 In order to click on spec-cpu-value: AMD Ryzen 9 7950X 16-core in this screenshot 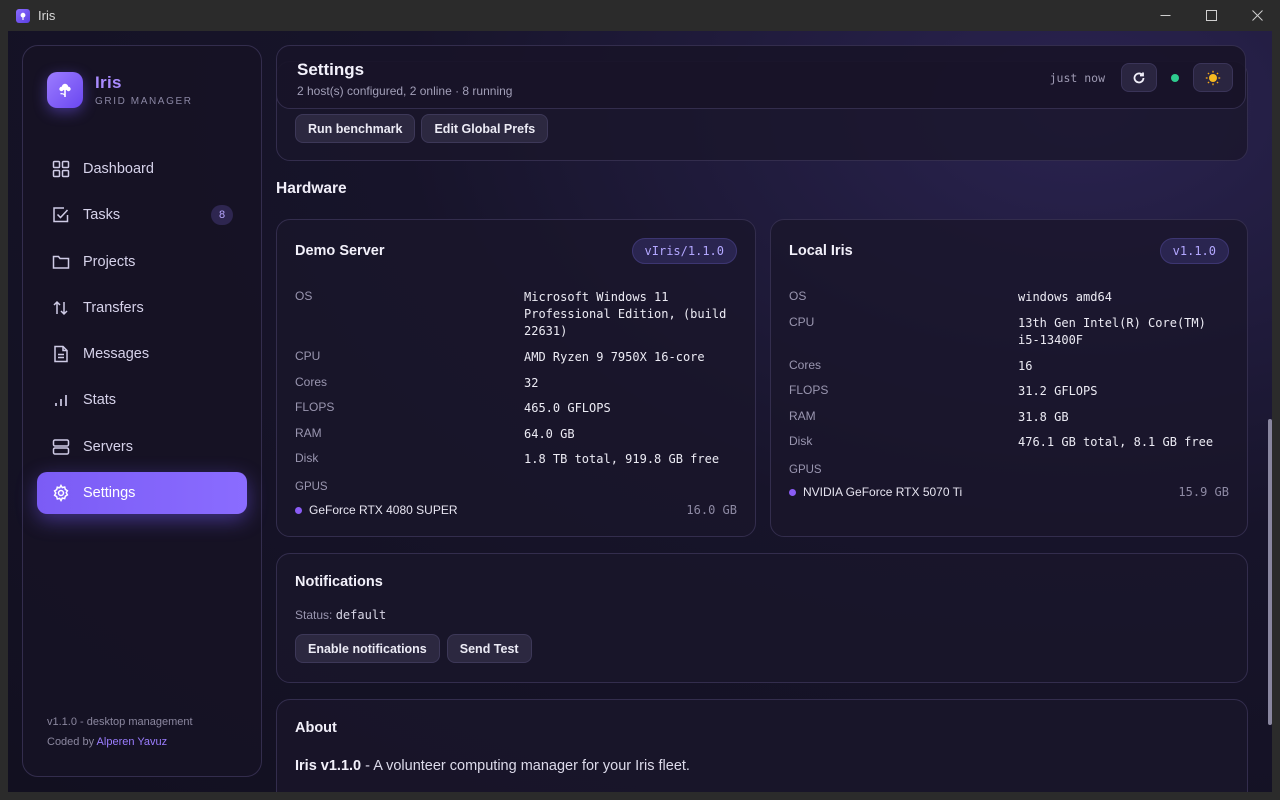, I will do `click(614, 357)`.